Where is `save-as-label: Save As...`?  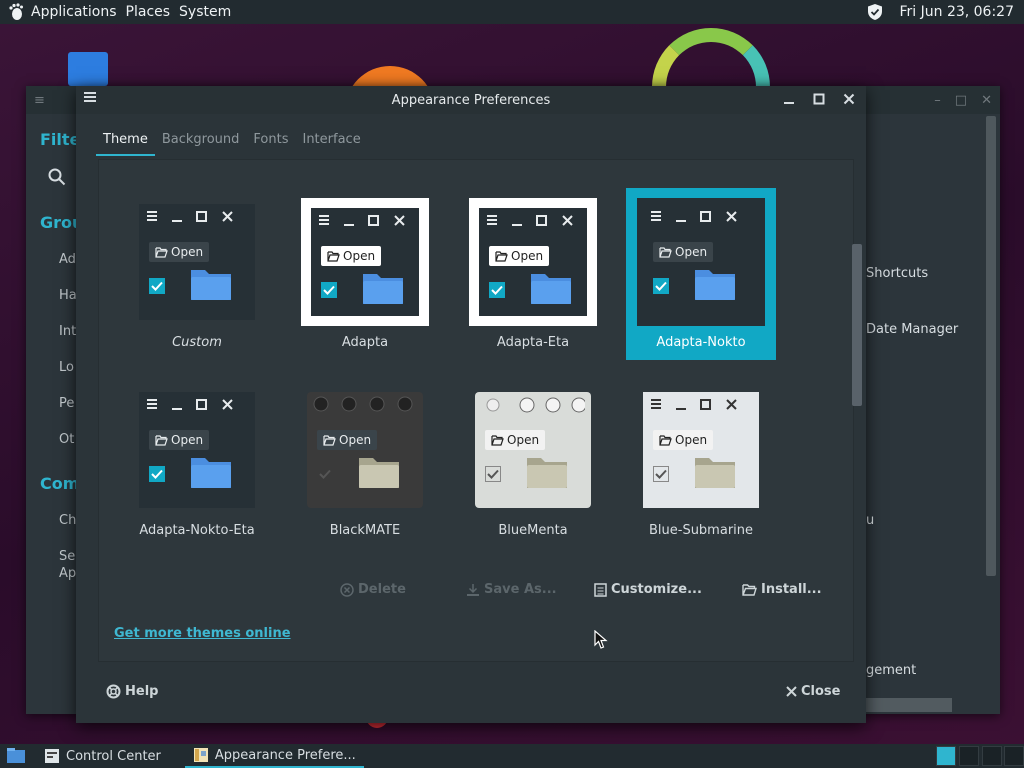 save-as-label: Save As... is located at coordinates (520, 589).